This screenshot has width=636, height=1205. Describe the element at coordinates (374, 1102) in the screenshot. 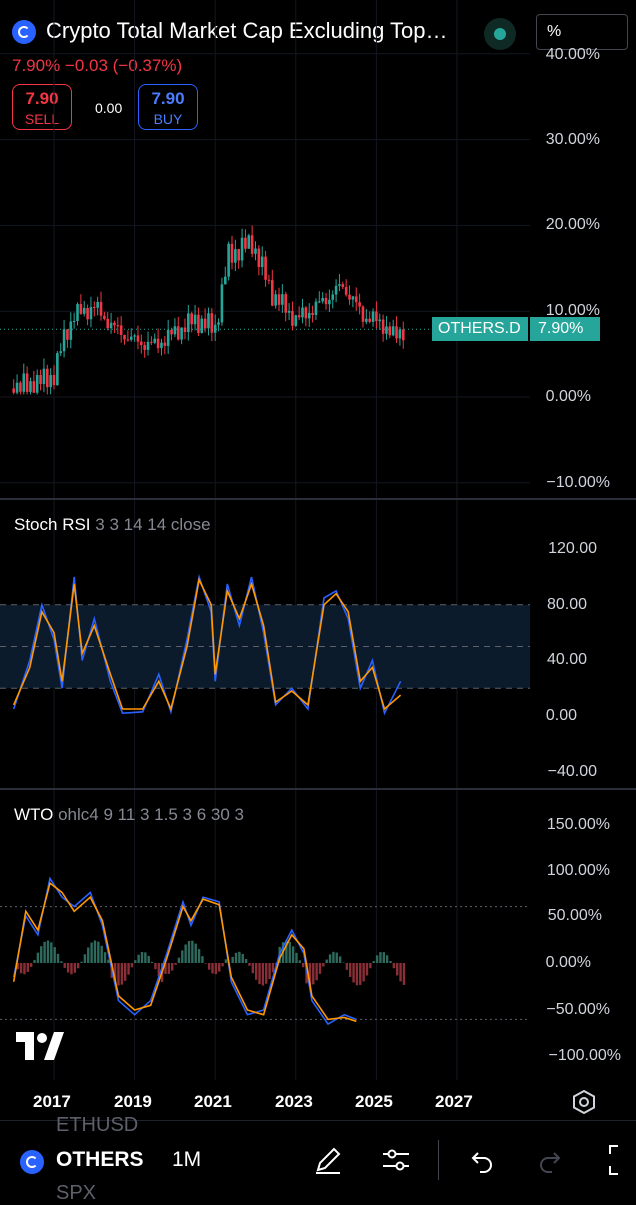

I see `x-axis-label: 2025` at that location.